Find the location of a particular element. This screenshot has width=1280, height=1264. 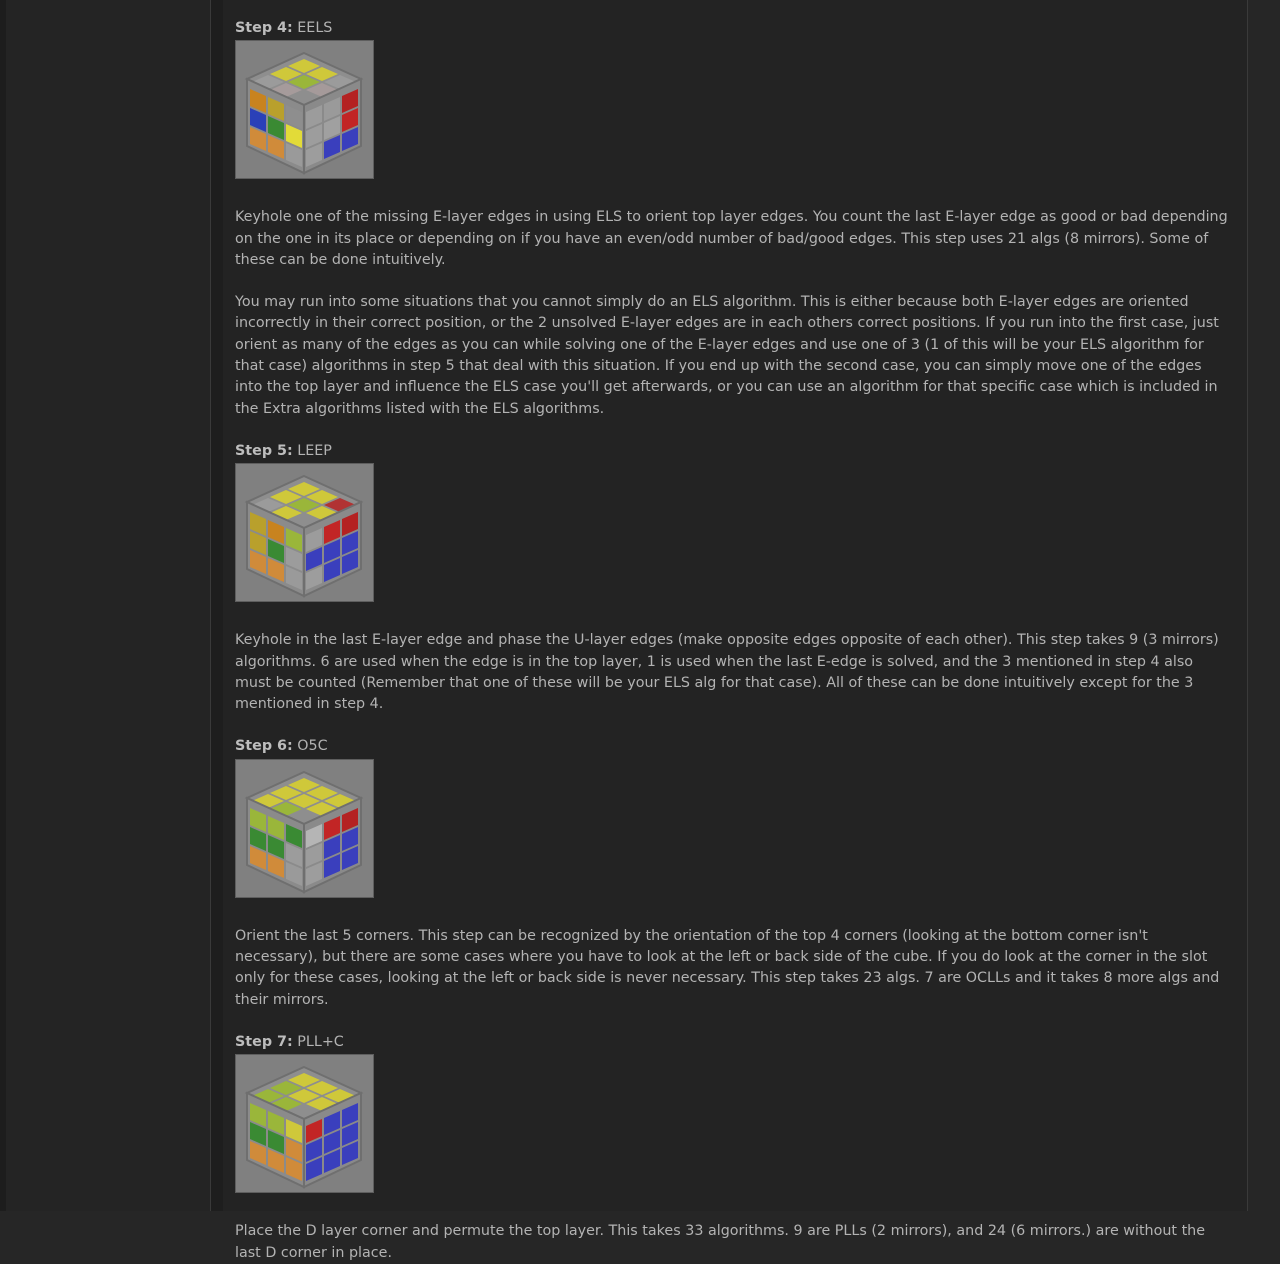

step-7-name: PLL+C is located at coordinates (320, 1041).